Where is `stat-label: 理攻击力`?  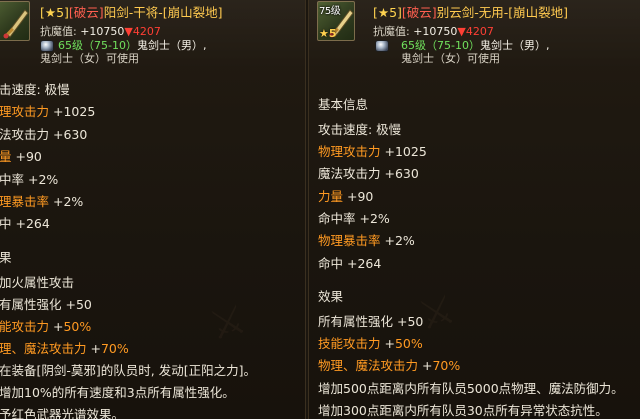 stat-label: 理攻击力 is located at coordinates (25, 111).